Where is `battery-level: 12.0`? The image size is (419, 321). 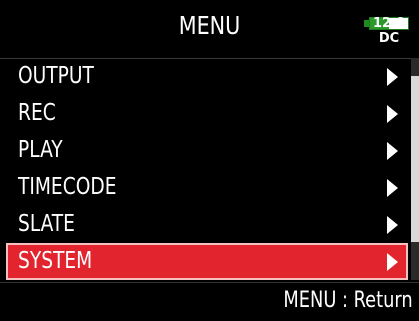
battery-level: 12.0 is located at coordinates (389, 23).